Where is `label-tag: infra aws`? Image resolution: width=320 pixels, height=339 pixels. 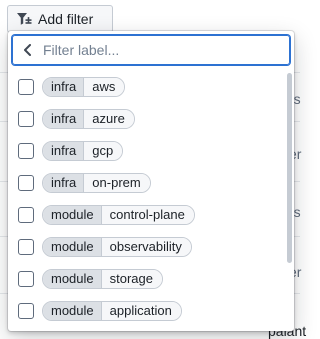
label-tag: infra aws is located at coordinates (84, 87).